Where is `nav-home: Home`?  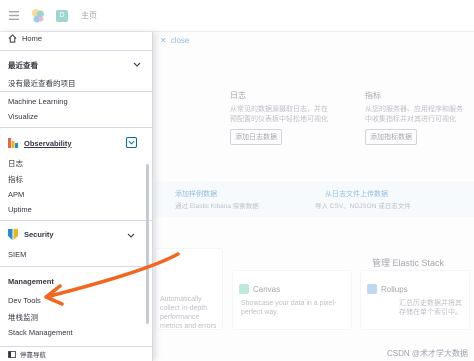
nav-home: Home is located at coordinates (25, 38).